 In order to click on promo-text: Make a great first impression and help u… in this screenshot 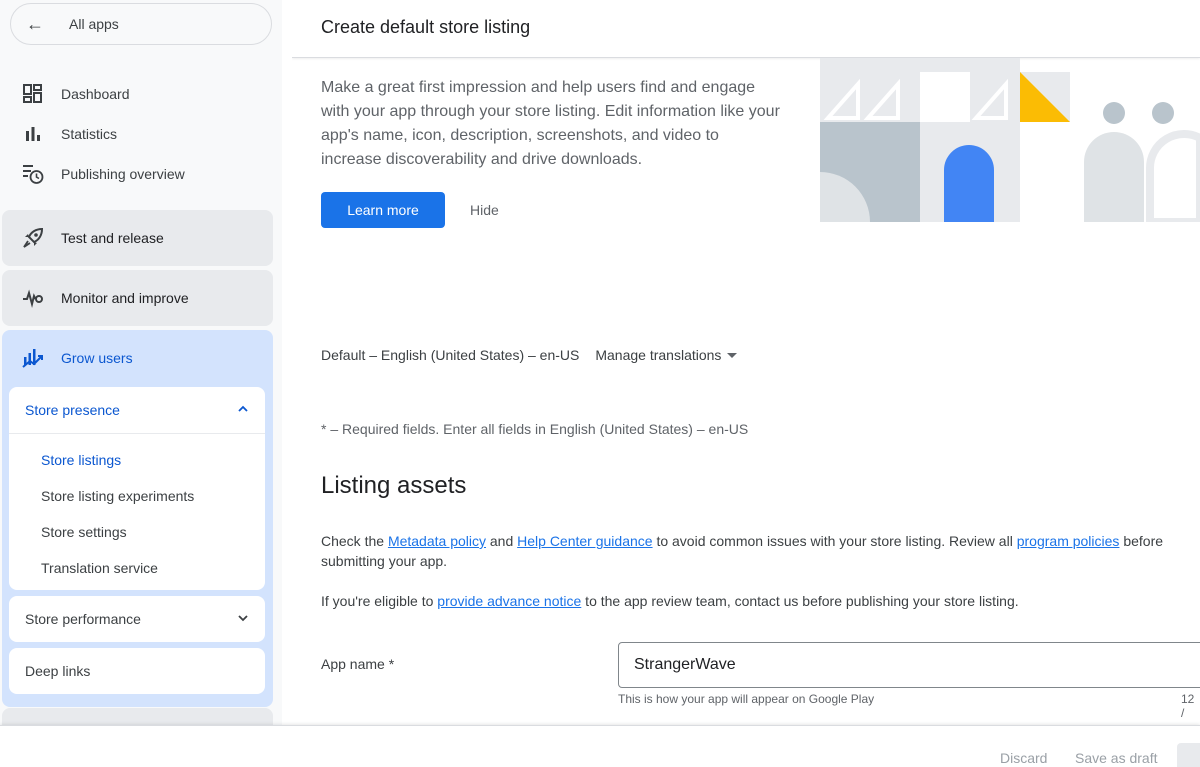, I will do `click(550, 123)`.